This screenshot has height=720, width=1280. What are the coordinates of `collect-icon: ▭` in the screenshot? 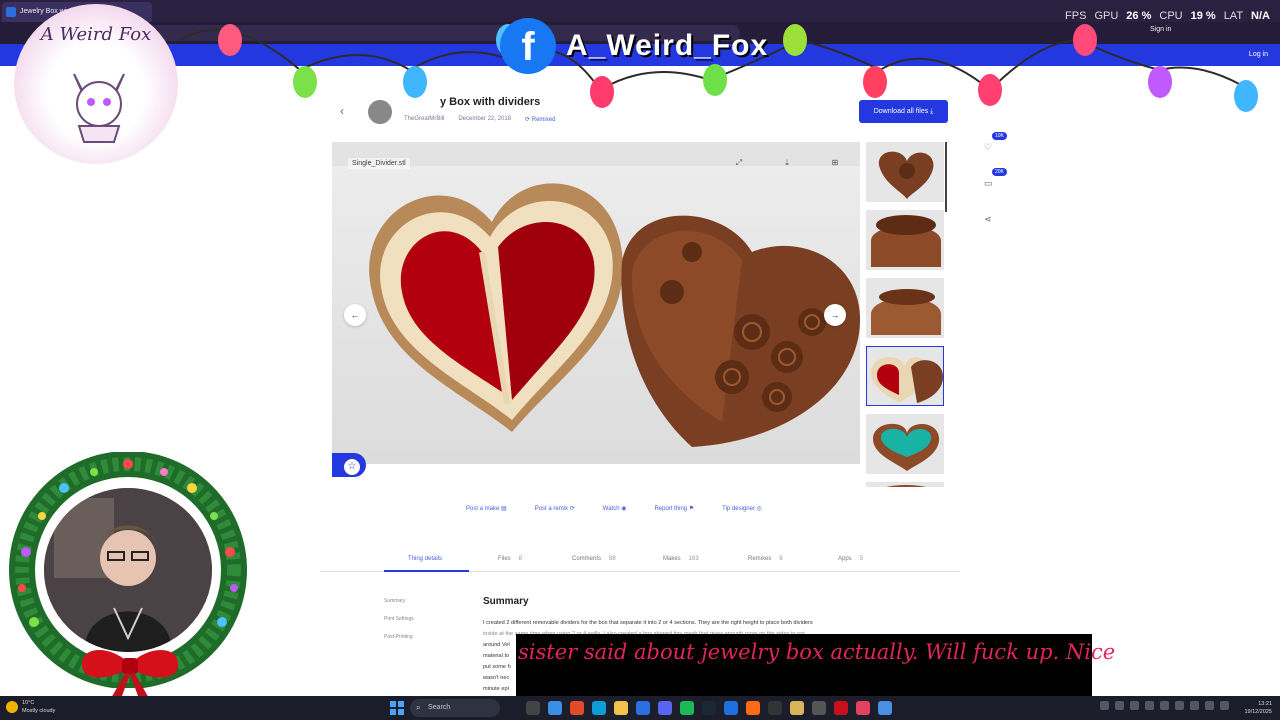 It's located at (988, 183).